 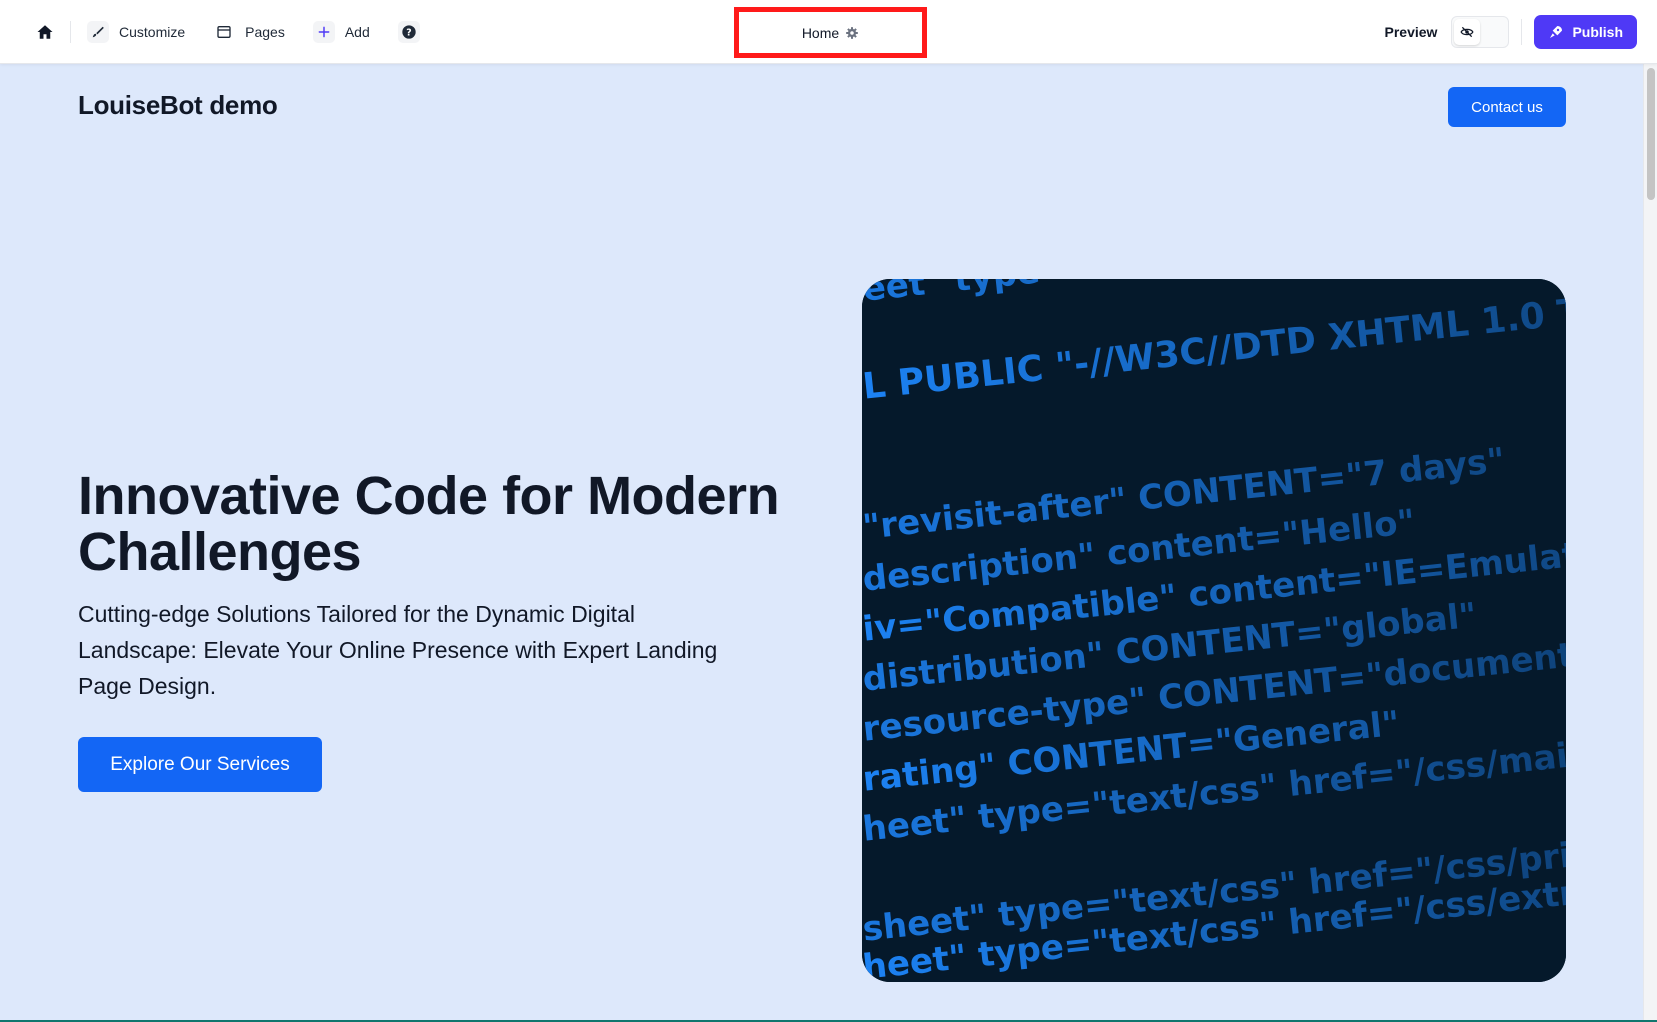 What do you see at coordinates (178, 105) in the screenshot?
I see `site-logo: LouiseBot demo` at bounding box center [178, 105].